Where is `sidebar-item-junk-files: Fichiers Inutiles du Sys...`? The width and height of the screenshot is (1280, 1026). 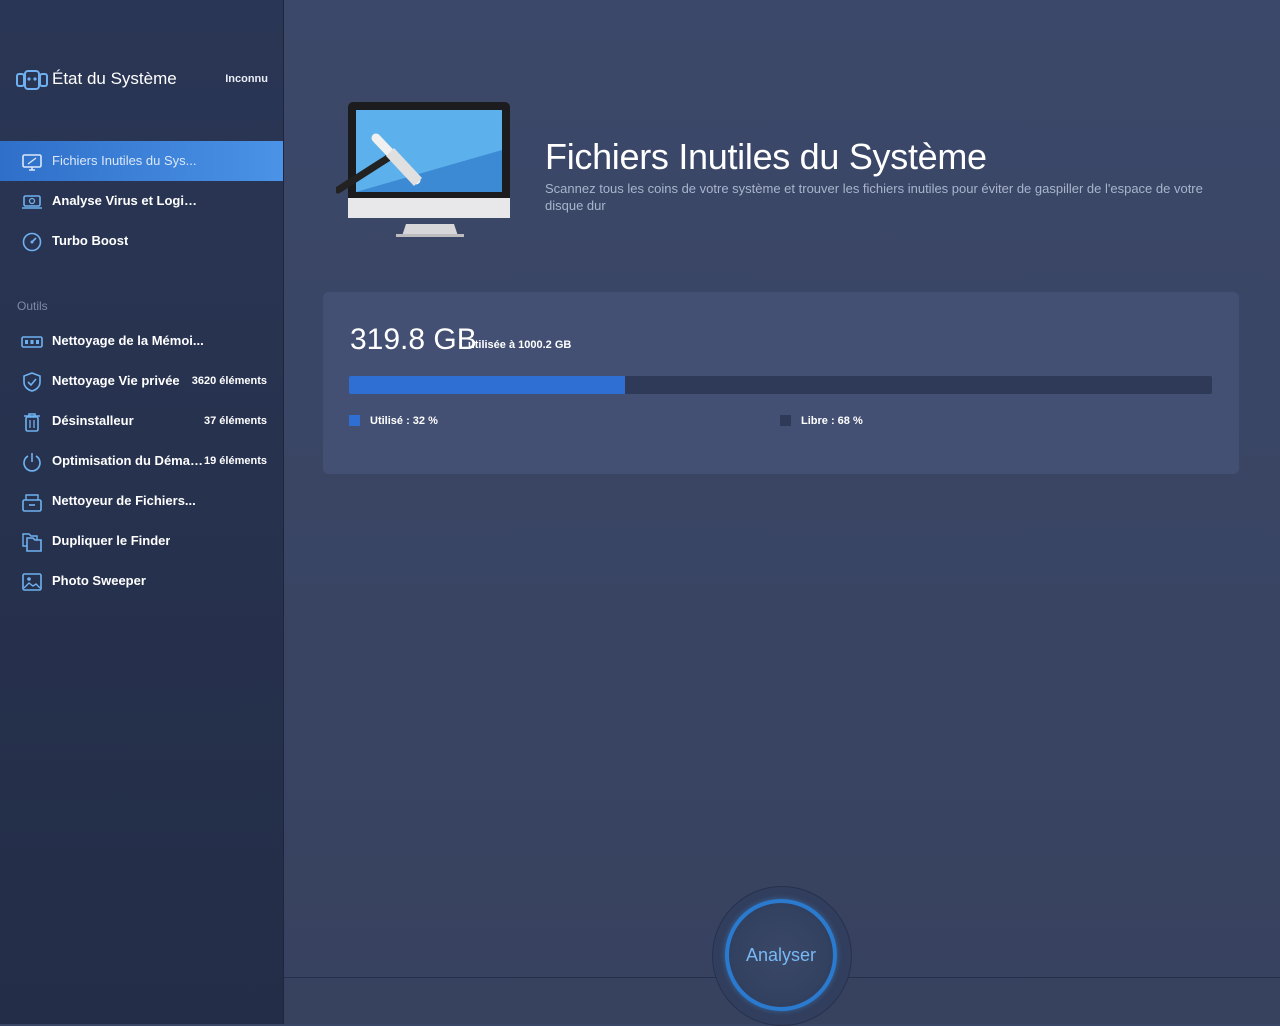 sidebar-item-junk-files: Fichiers Inutiles du Sys... is located at coordinates (141, 161).